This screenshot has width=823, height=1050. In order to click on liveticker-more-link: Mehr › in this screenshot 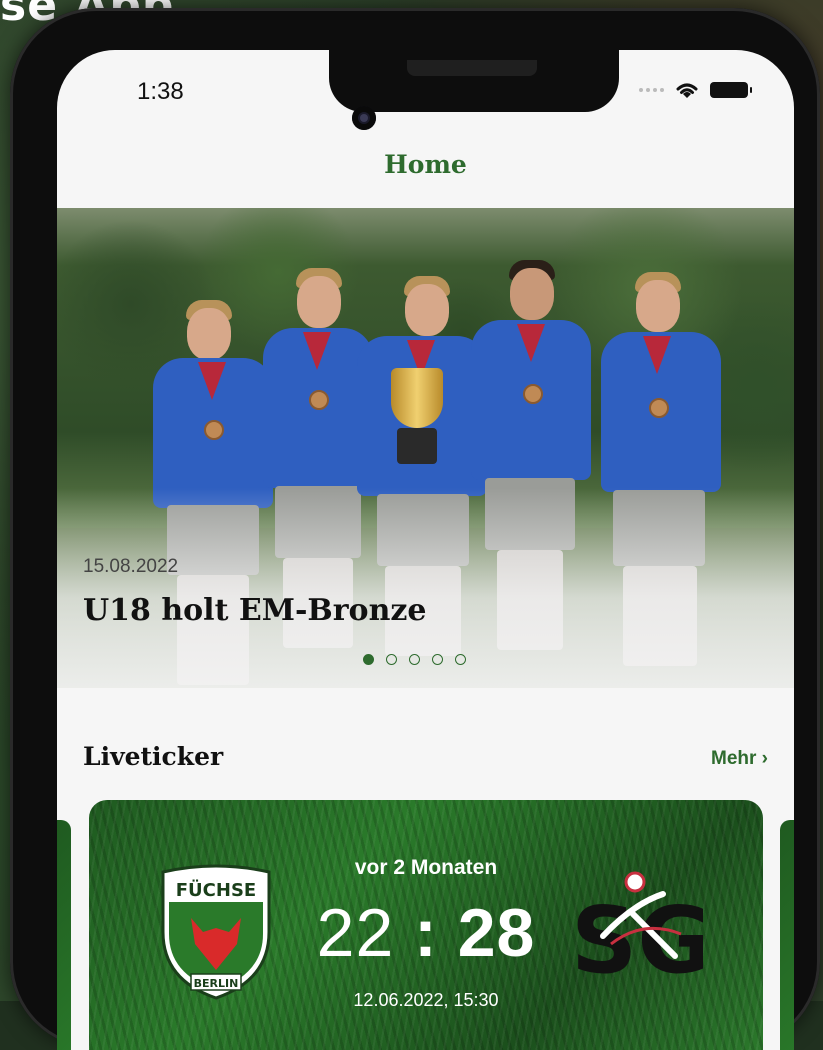, I will do `click(739, 759)`.